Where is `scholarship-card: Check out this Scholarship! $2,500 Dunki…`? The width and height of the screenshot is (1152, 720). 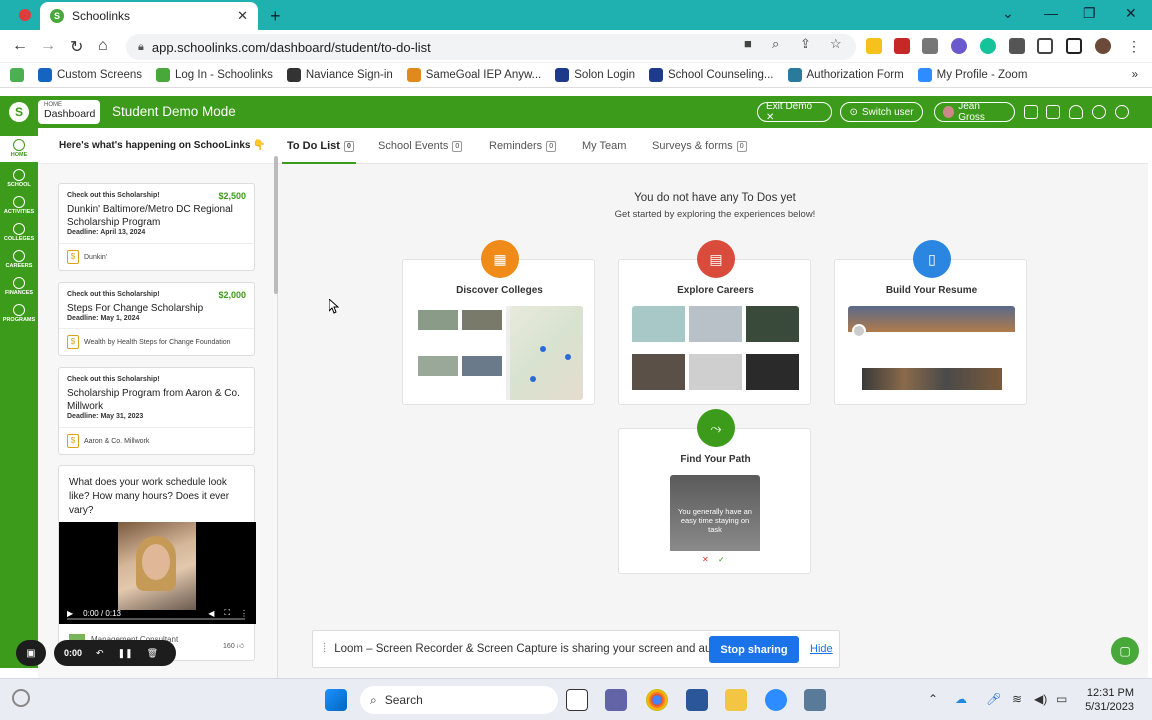
scholarship-card: Check out this Scholarship! $2,500 Dunki… is located at coordinates (156, 227).